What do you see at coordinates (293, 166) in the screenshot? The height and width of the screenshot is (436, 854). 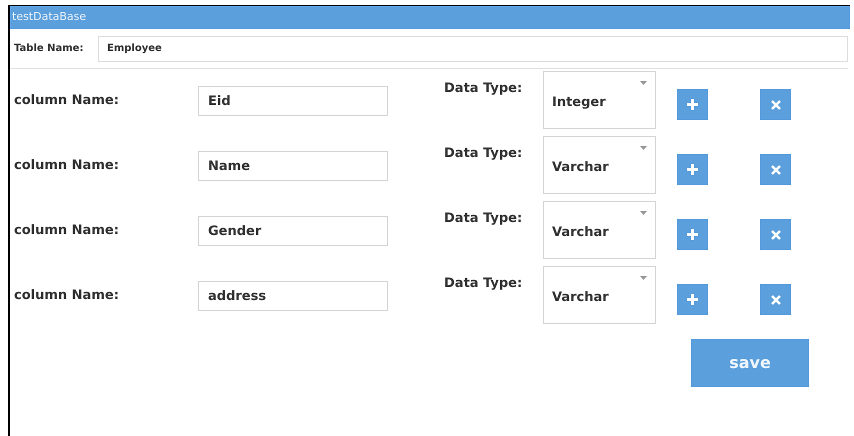 I see `column-name-field: Name` at bounding box center [293, 166].